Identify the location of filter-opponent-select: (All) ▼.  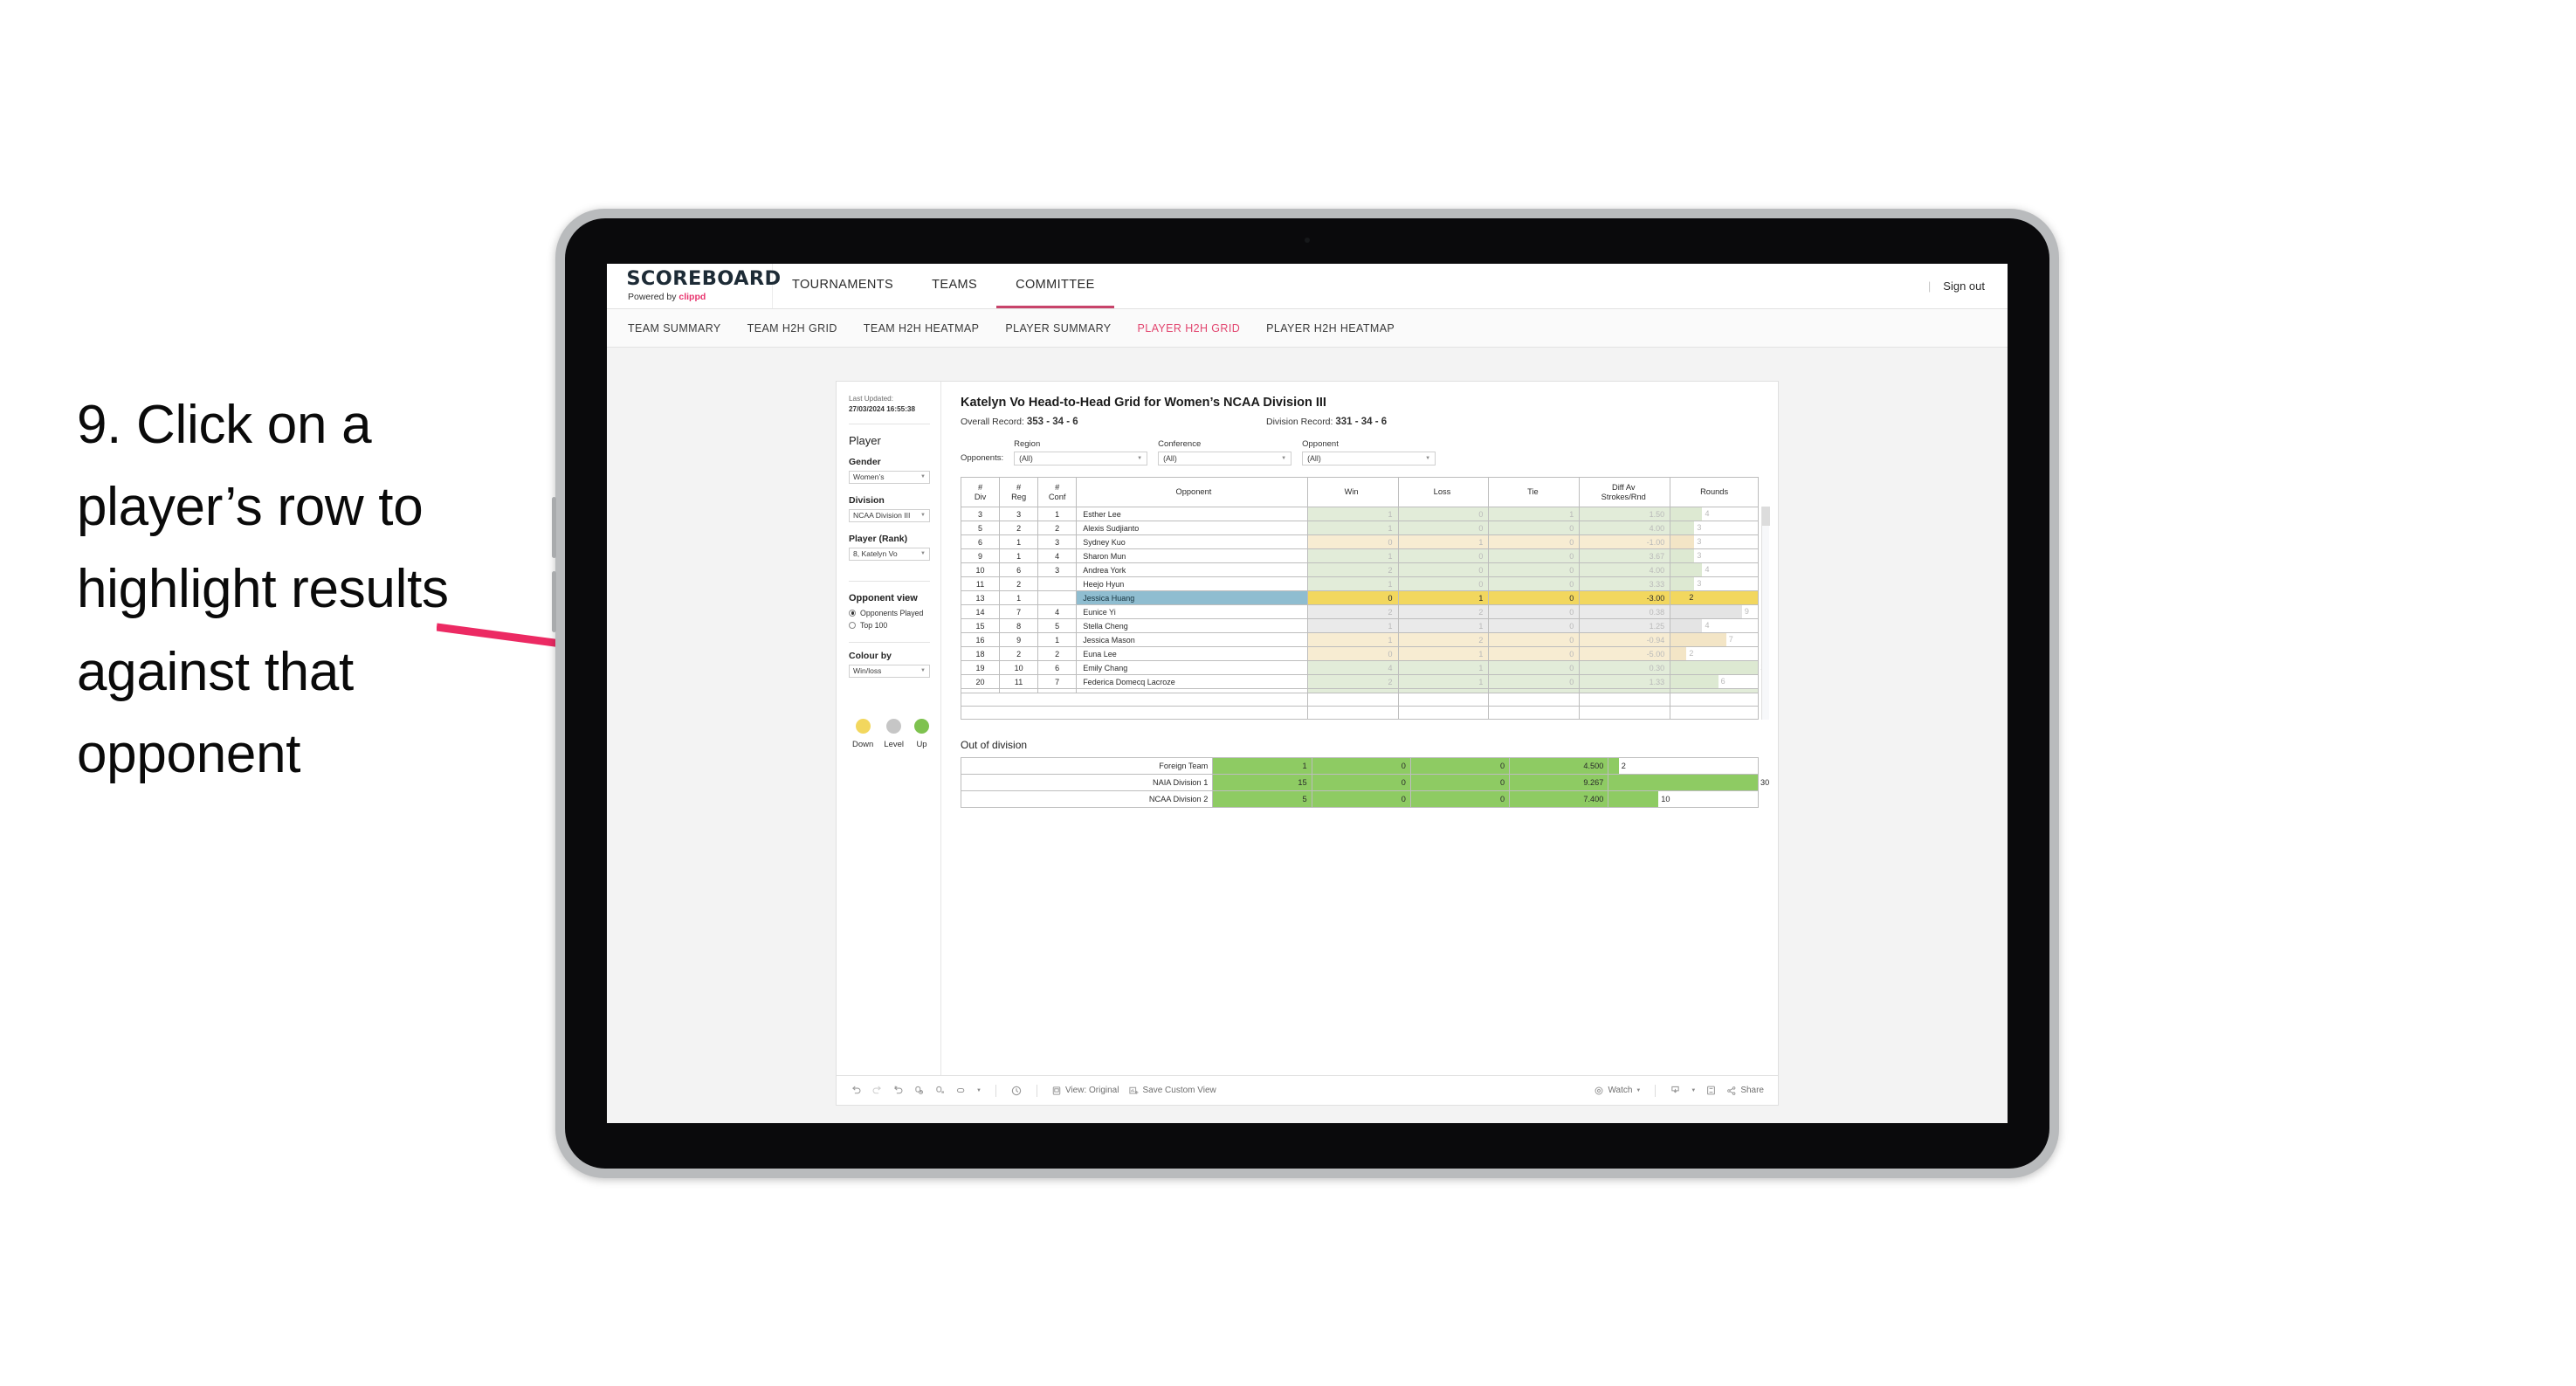
(1369, 458).